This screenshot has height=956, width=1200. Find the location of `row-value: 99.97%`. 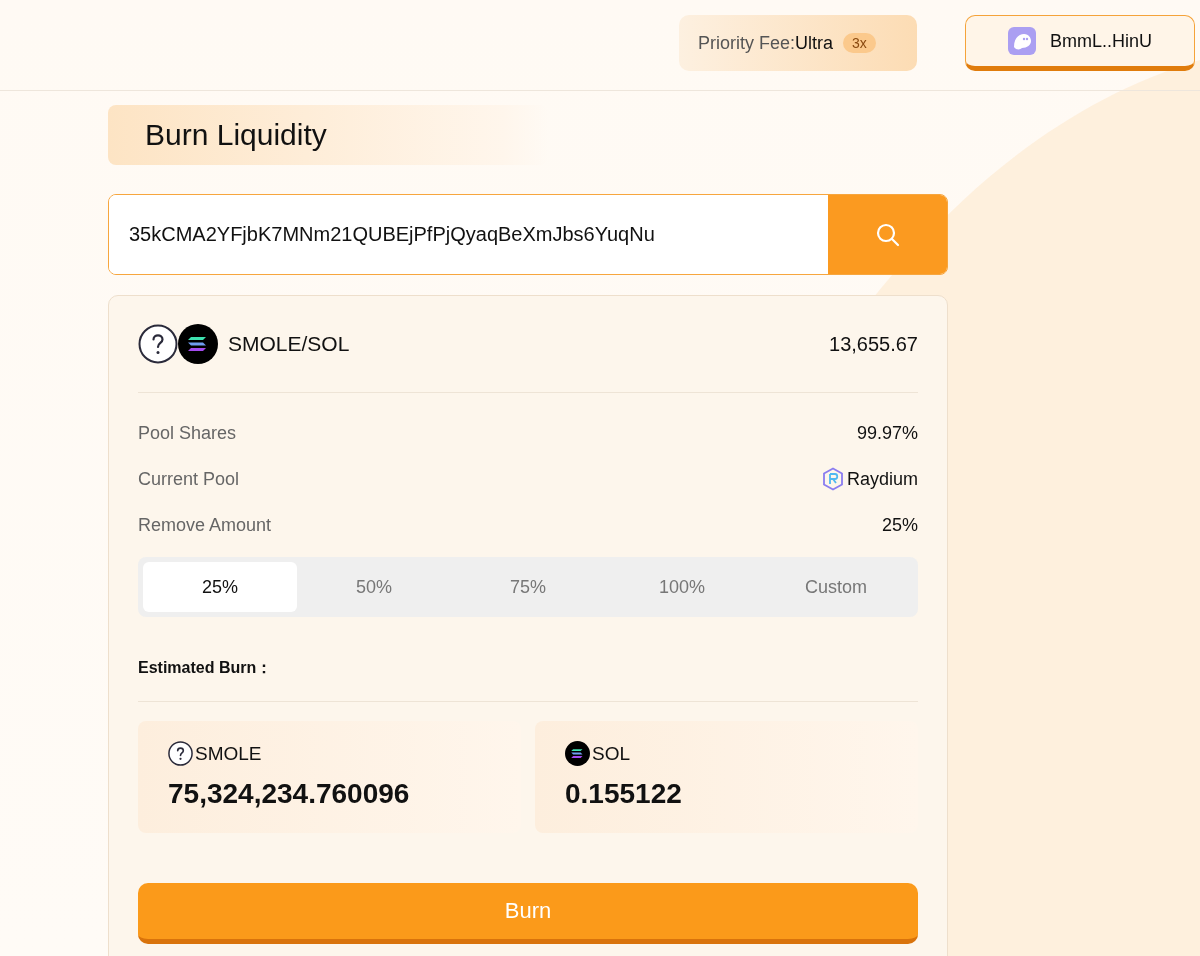

row-value: 99.97% is located at coordinates (887, 433).